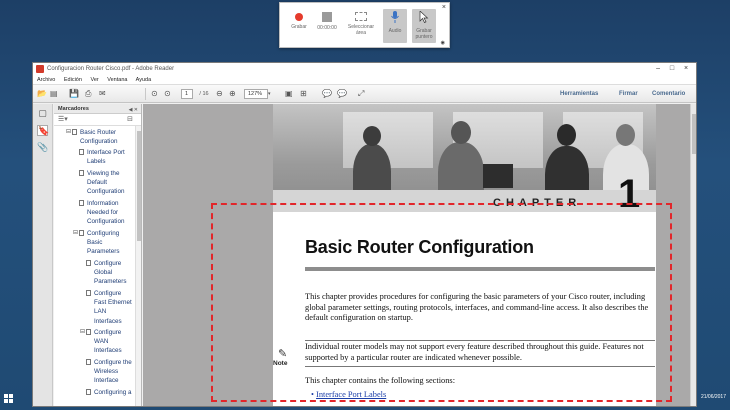 This screenshot has width=730, height=410. I want to click on zoom-out-icon: ⊖, so click(219, 94).